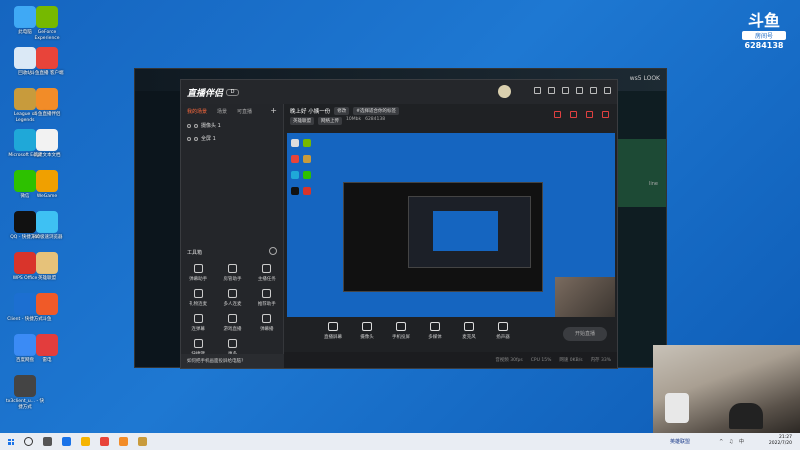  What do you see at coordinates (158, 229) in the screenshot?
I see `lol-left-panel` at bounding box center [158, 229].